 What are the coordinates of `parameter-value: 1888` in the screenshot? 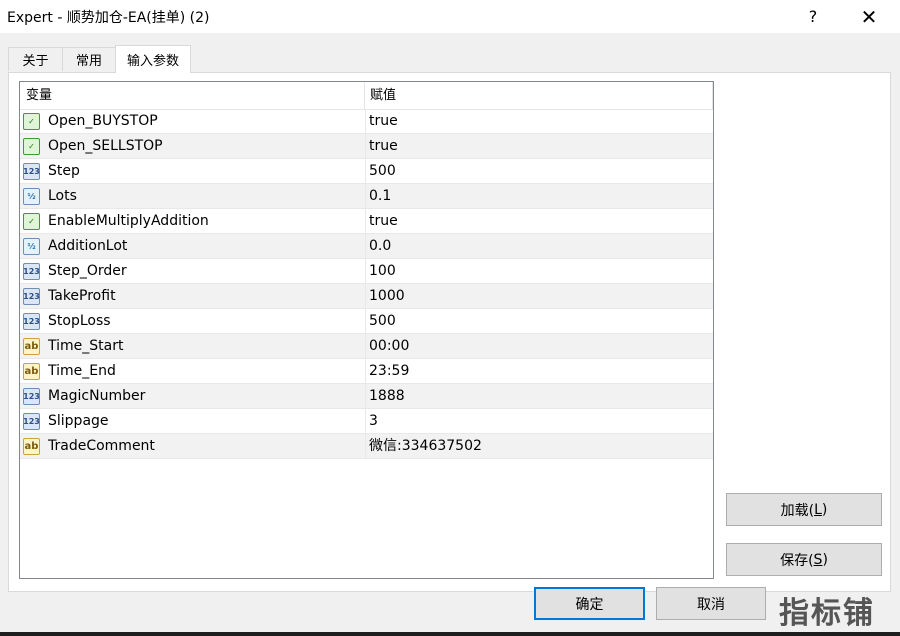 It's located at (387, 396).